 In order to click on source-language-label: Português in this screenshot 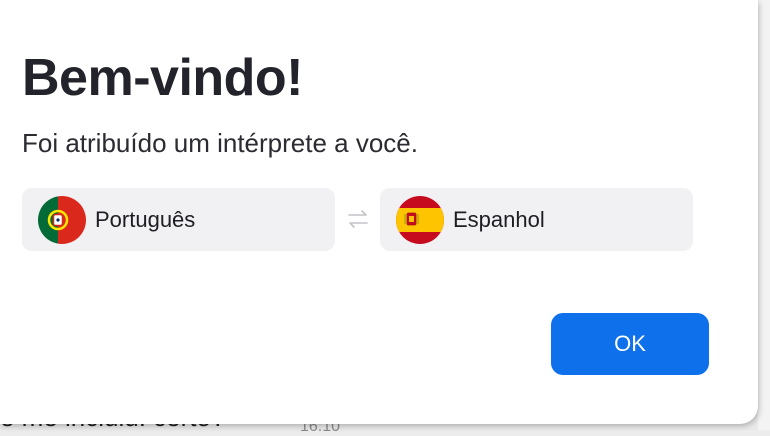, I will do `click(145, 219)`.